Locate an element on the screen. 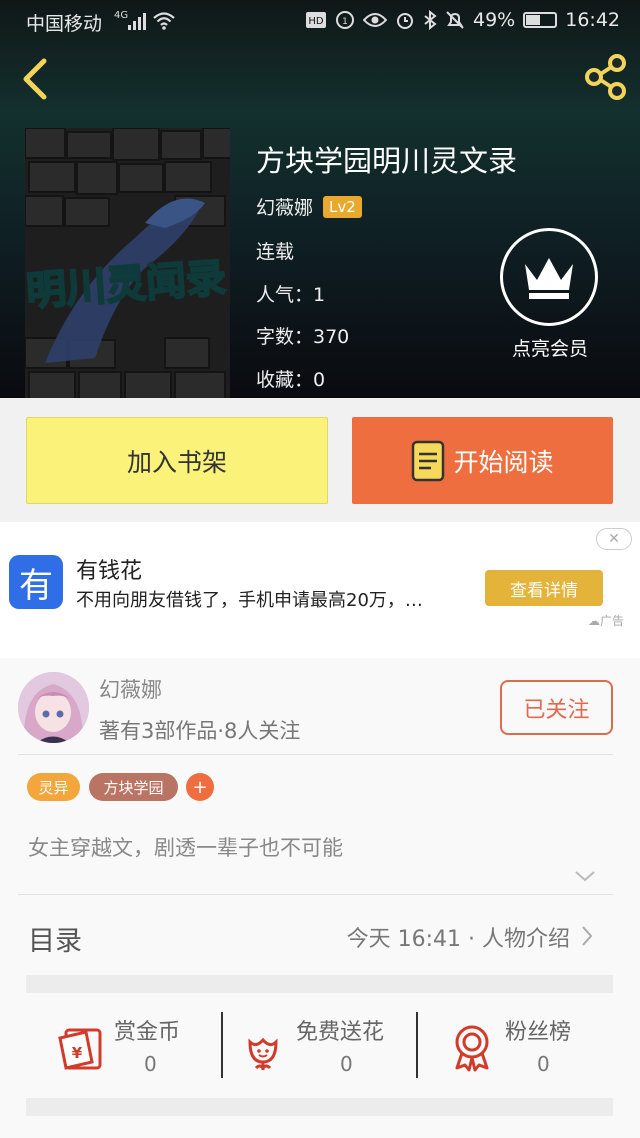 The height and width of the screenshot is (1138, 640). book-intro: 女主穿越文，剧透一辈子也不可能 is located at coordinates (185, 848).